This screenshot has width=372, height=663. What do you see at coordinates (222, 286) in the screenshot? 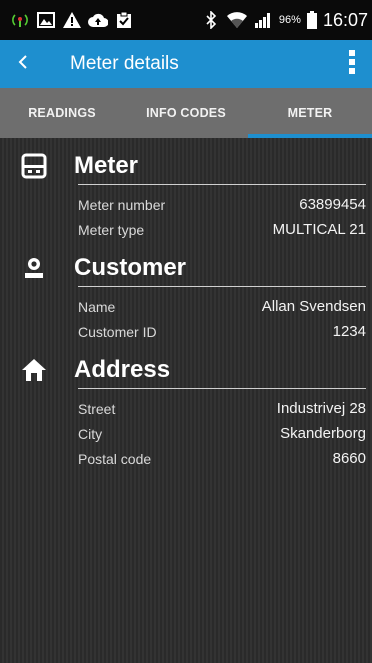
I see `customer-section-divider` at bounding box center [222, 286].